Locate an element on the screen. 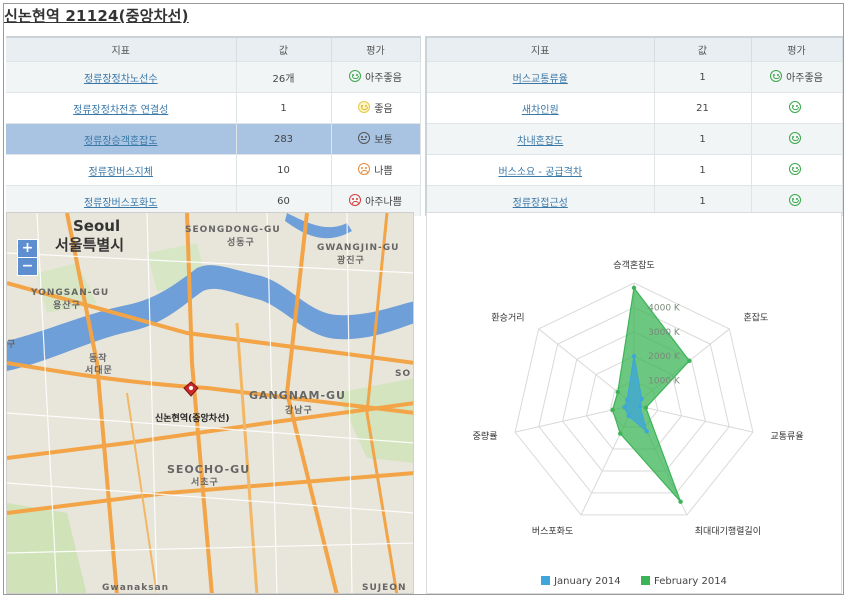 This screenshot has height=600, width=849. category-label: 교통류율 is located at coordinates (786, 436).